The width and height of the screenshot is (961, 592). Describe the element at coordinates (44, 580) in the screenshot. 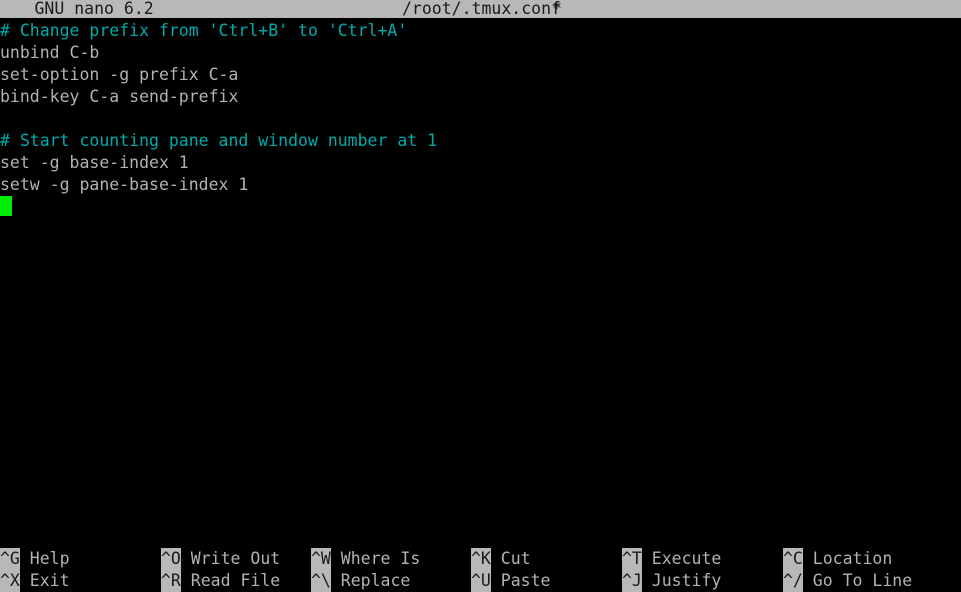

I see `shortcut-label: Exit` at that location.